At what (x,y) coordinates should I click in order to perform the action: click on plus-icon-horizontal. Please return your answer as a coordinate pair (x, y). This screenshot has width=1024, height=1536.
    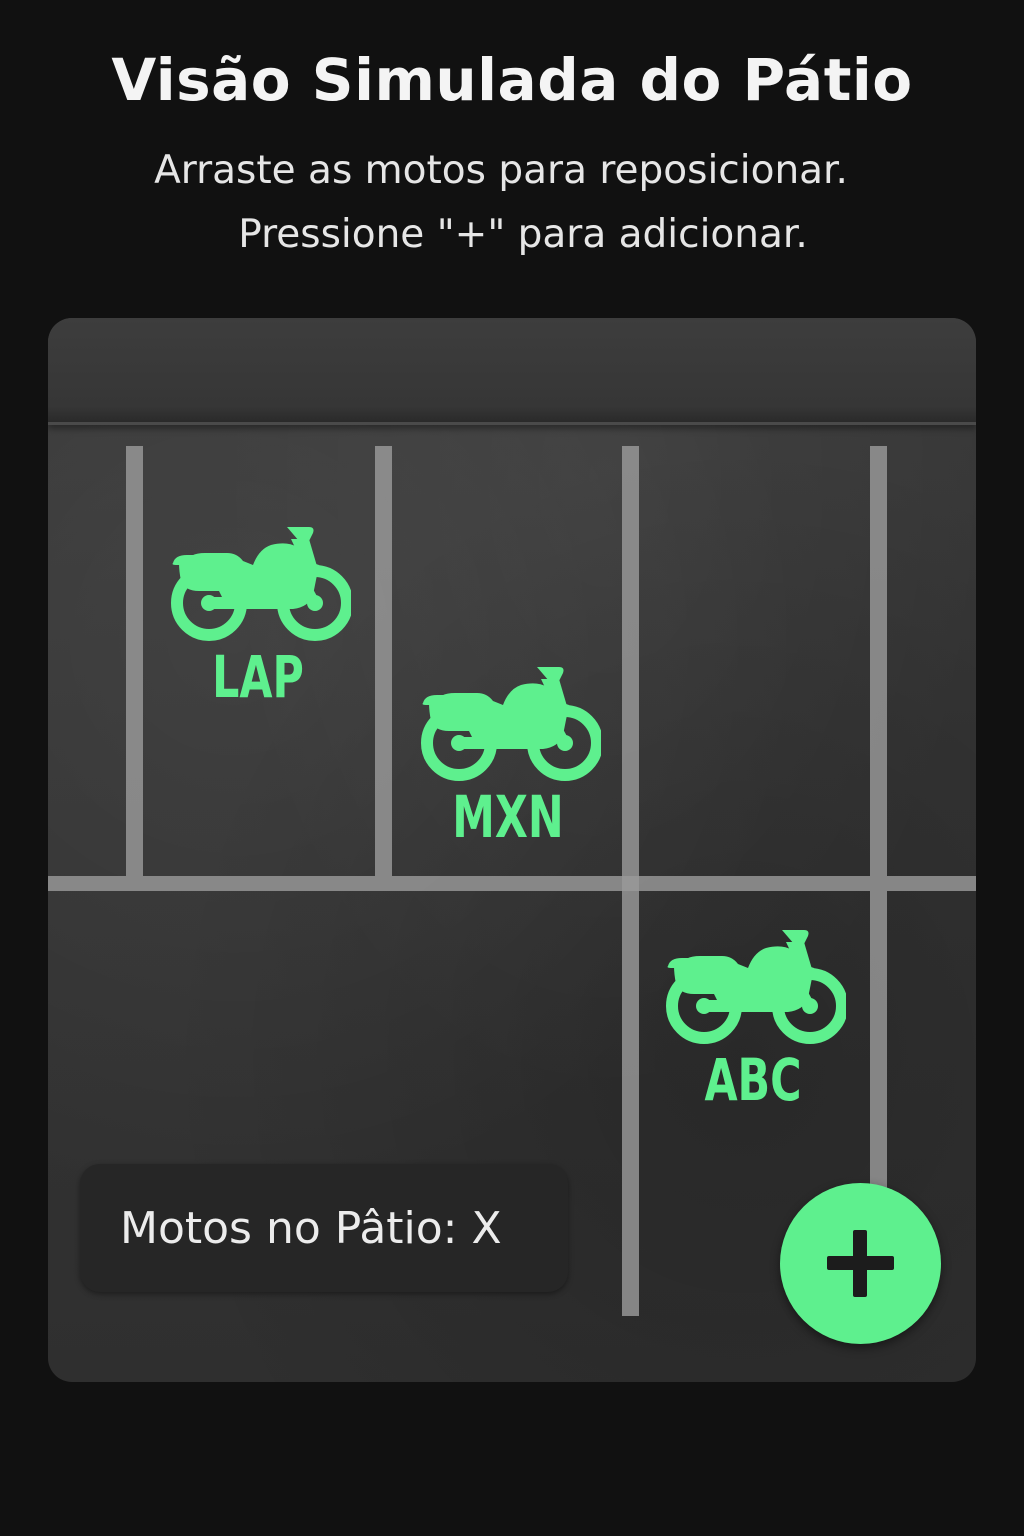
    Looking at the image, I should click on (860, 1263).